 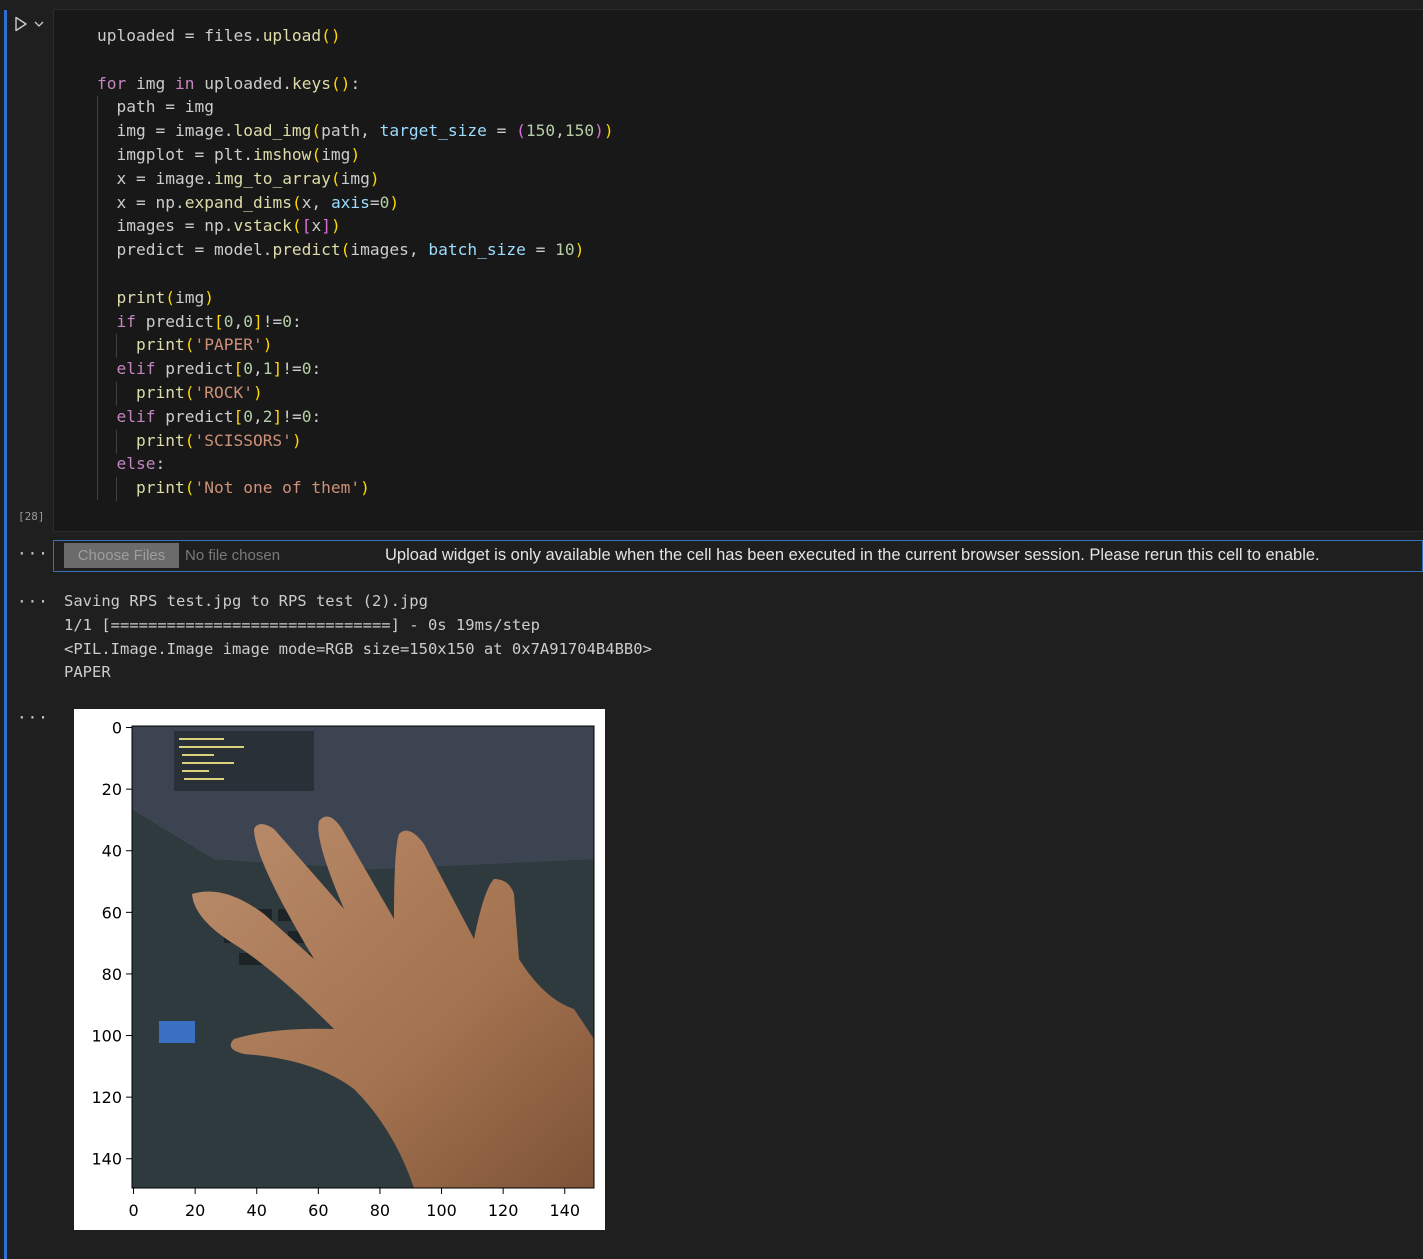 I want to click on code-token: uploaded., so click(x=243, y=83).